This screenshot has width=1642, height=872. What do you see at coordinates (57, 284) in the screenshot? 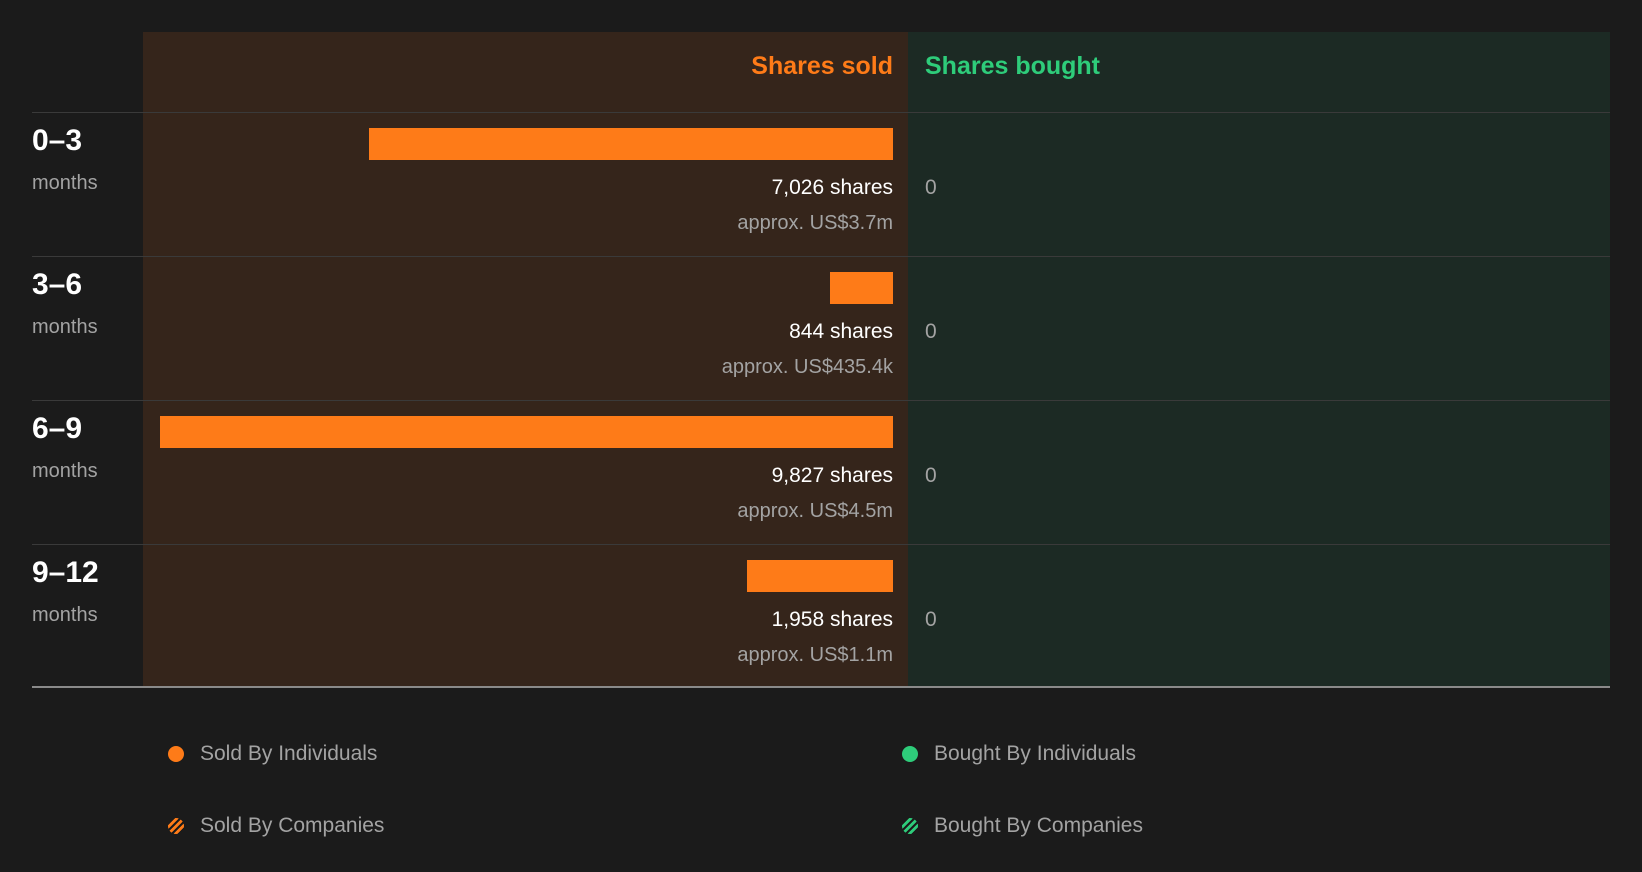
I see `period-label: 3–6` at bounding box center [57, 284].